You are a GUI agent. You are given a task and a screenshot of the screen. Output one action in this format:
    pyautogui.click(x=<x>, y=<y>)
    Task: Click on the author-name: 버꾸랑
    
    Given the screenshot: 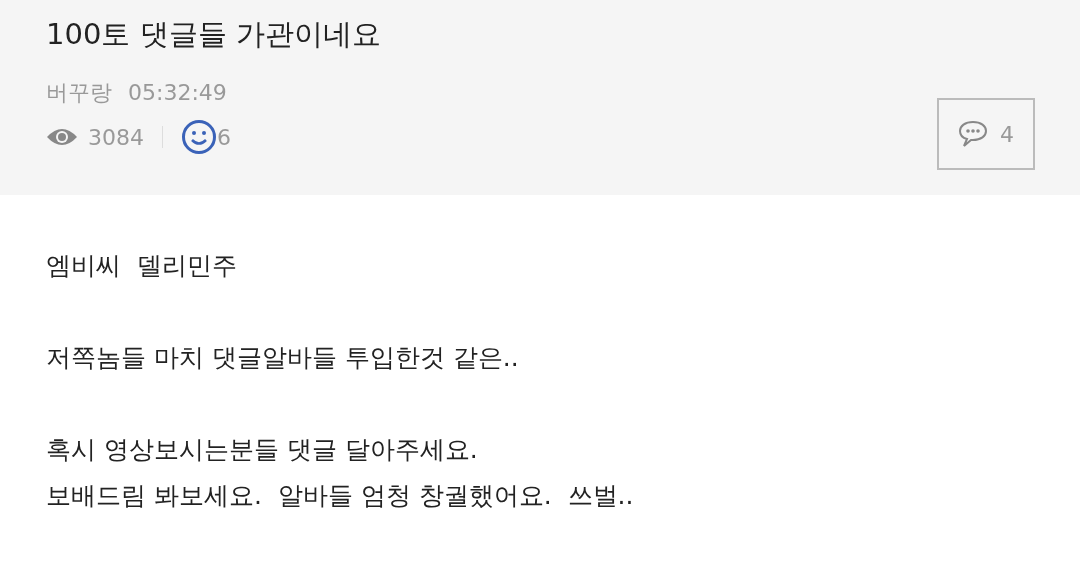 What is the action you would take?
    pyautogui.click(x=79, y=93)
    